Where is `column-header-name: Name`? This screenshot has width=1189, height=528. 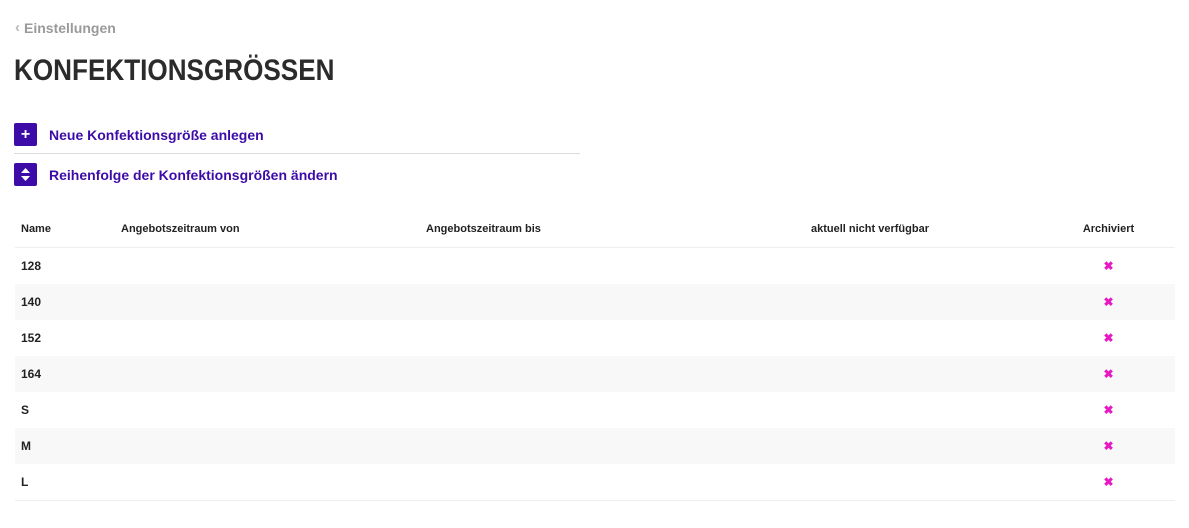
column-header-name: Name is located at coordinates (65, 229).